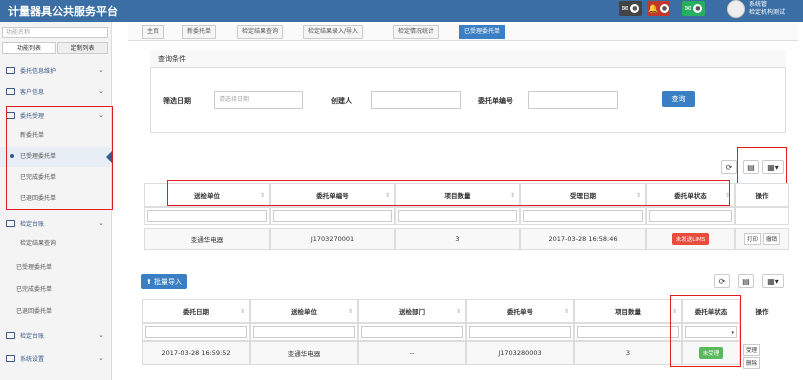  Describe the element at coordinates (762, 195) in the screenshot. I see `table1-header-actions: 操作` at that location.